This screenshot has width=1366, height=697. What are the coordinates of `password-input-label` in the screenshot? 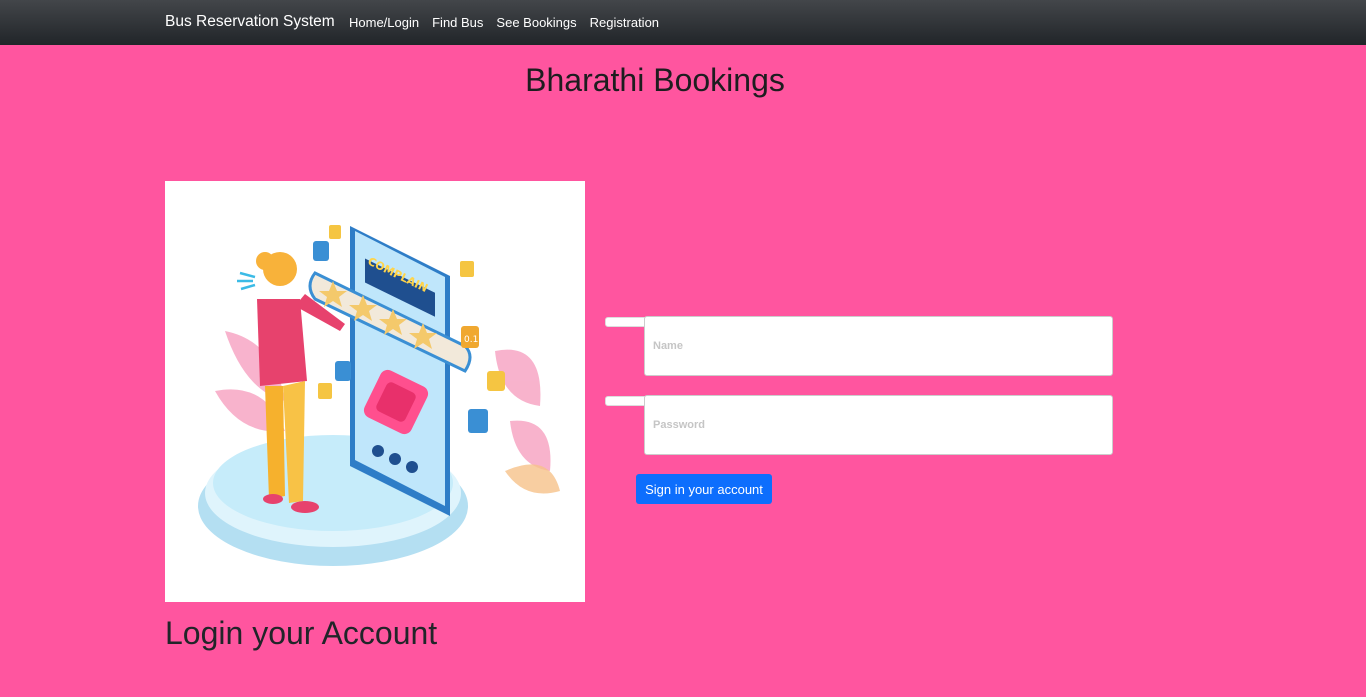 It's located at (625, 401).